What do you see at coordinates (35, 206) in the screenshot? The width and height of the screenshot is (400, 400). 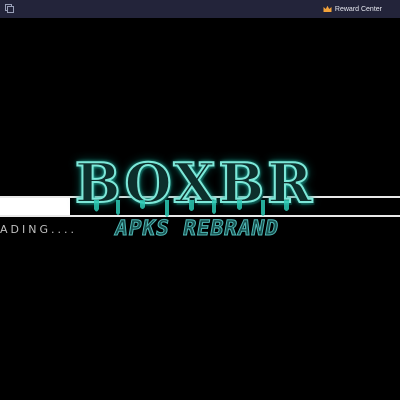 I see `loading-bar-fill` at bounding box center [35, 206].